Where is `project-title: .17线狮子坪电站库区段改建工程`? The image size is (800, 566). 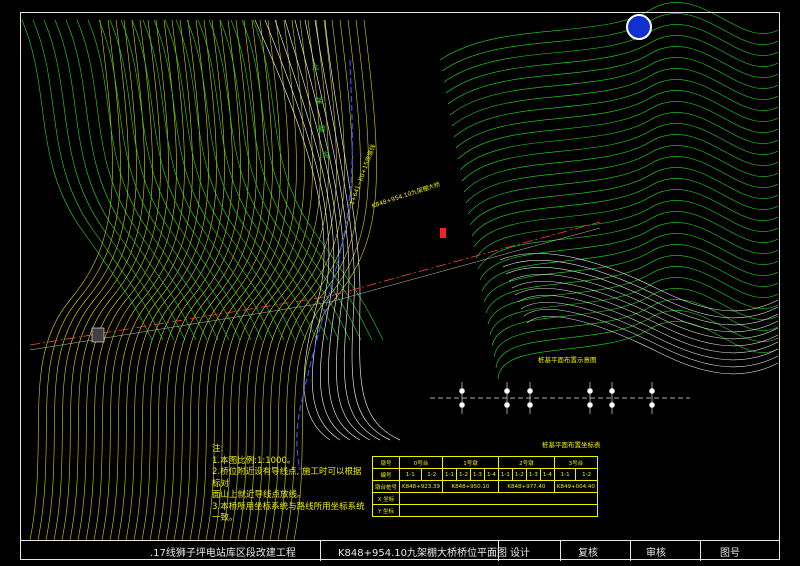
project-title: .17线狮子坪电站库区段改建工程 is located at coordinates (223, 553).